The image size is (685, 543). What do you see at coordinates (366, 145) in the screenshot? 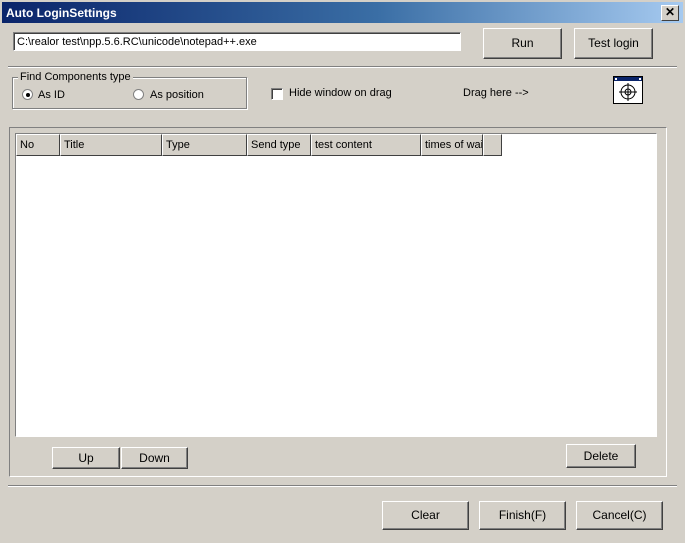
I see `column-header-test-content: test content` at bounding box center [366, 145].